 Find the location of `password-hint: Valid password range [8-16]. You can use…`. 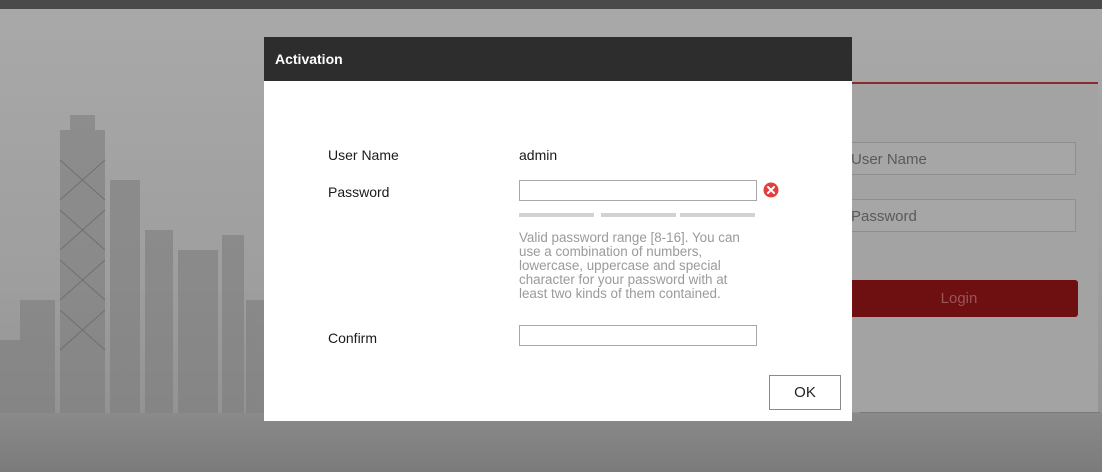

password-hint: Valid password range [8-16]. You can use… is located at coordinates (629, 265).